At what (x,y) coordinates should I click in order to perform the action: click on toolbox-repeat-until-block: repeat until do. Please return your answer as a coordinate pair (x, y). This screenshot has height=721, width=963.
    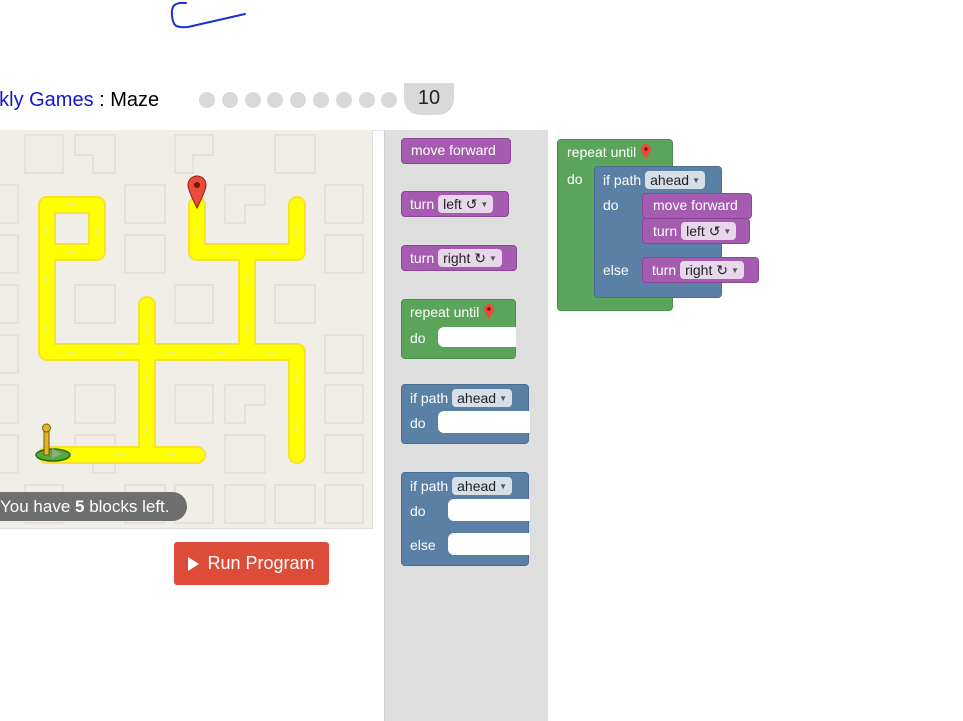
    Looking at the image, I should click on (458, 329).